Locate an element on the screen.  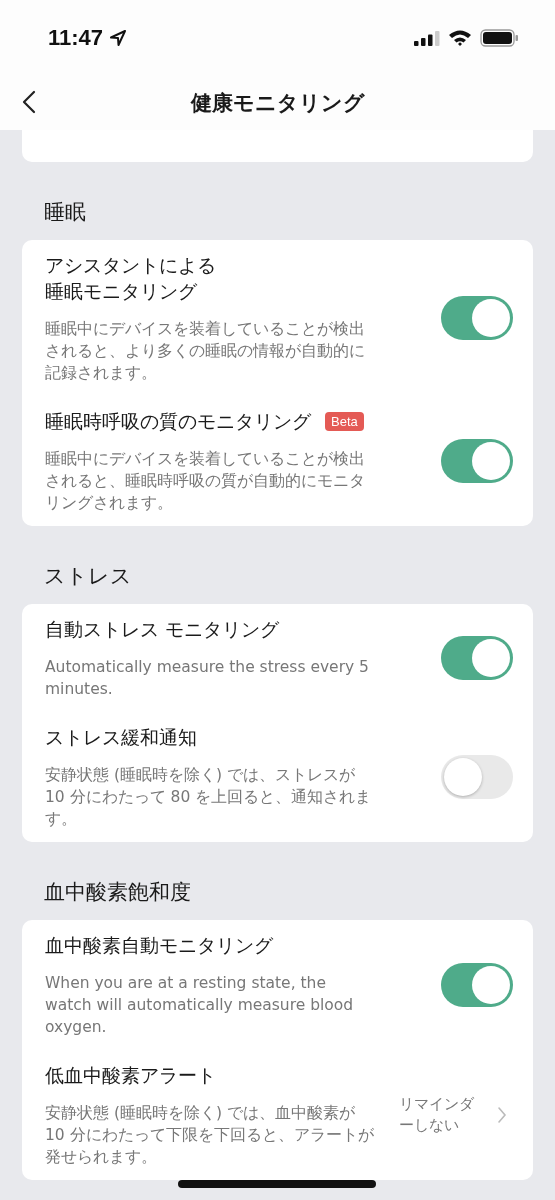
signal-icon is located at coordinates (427, 37).